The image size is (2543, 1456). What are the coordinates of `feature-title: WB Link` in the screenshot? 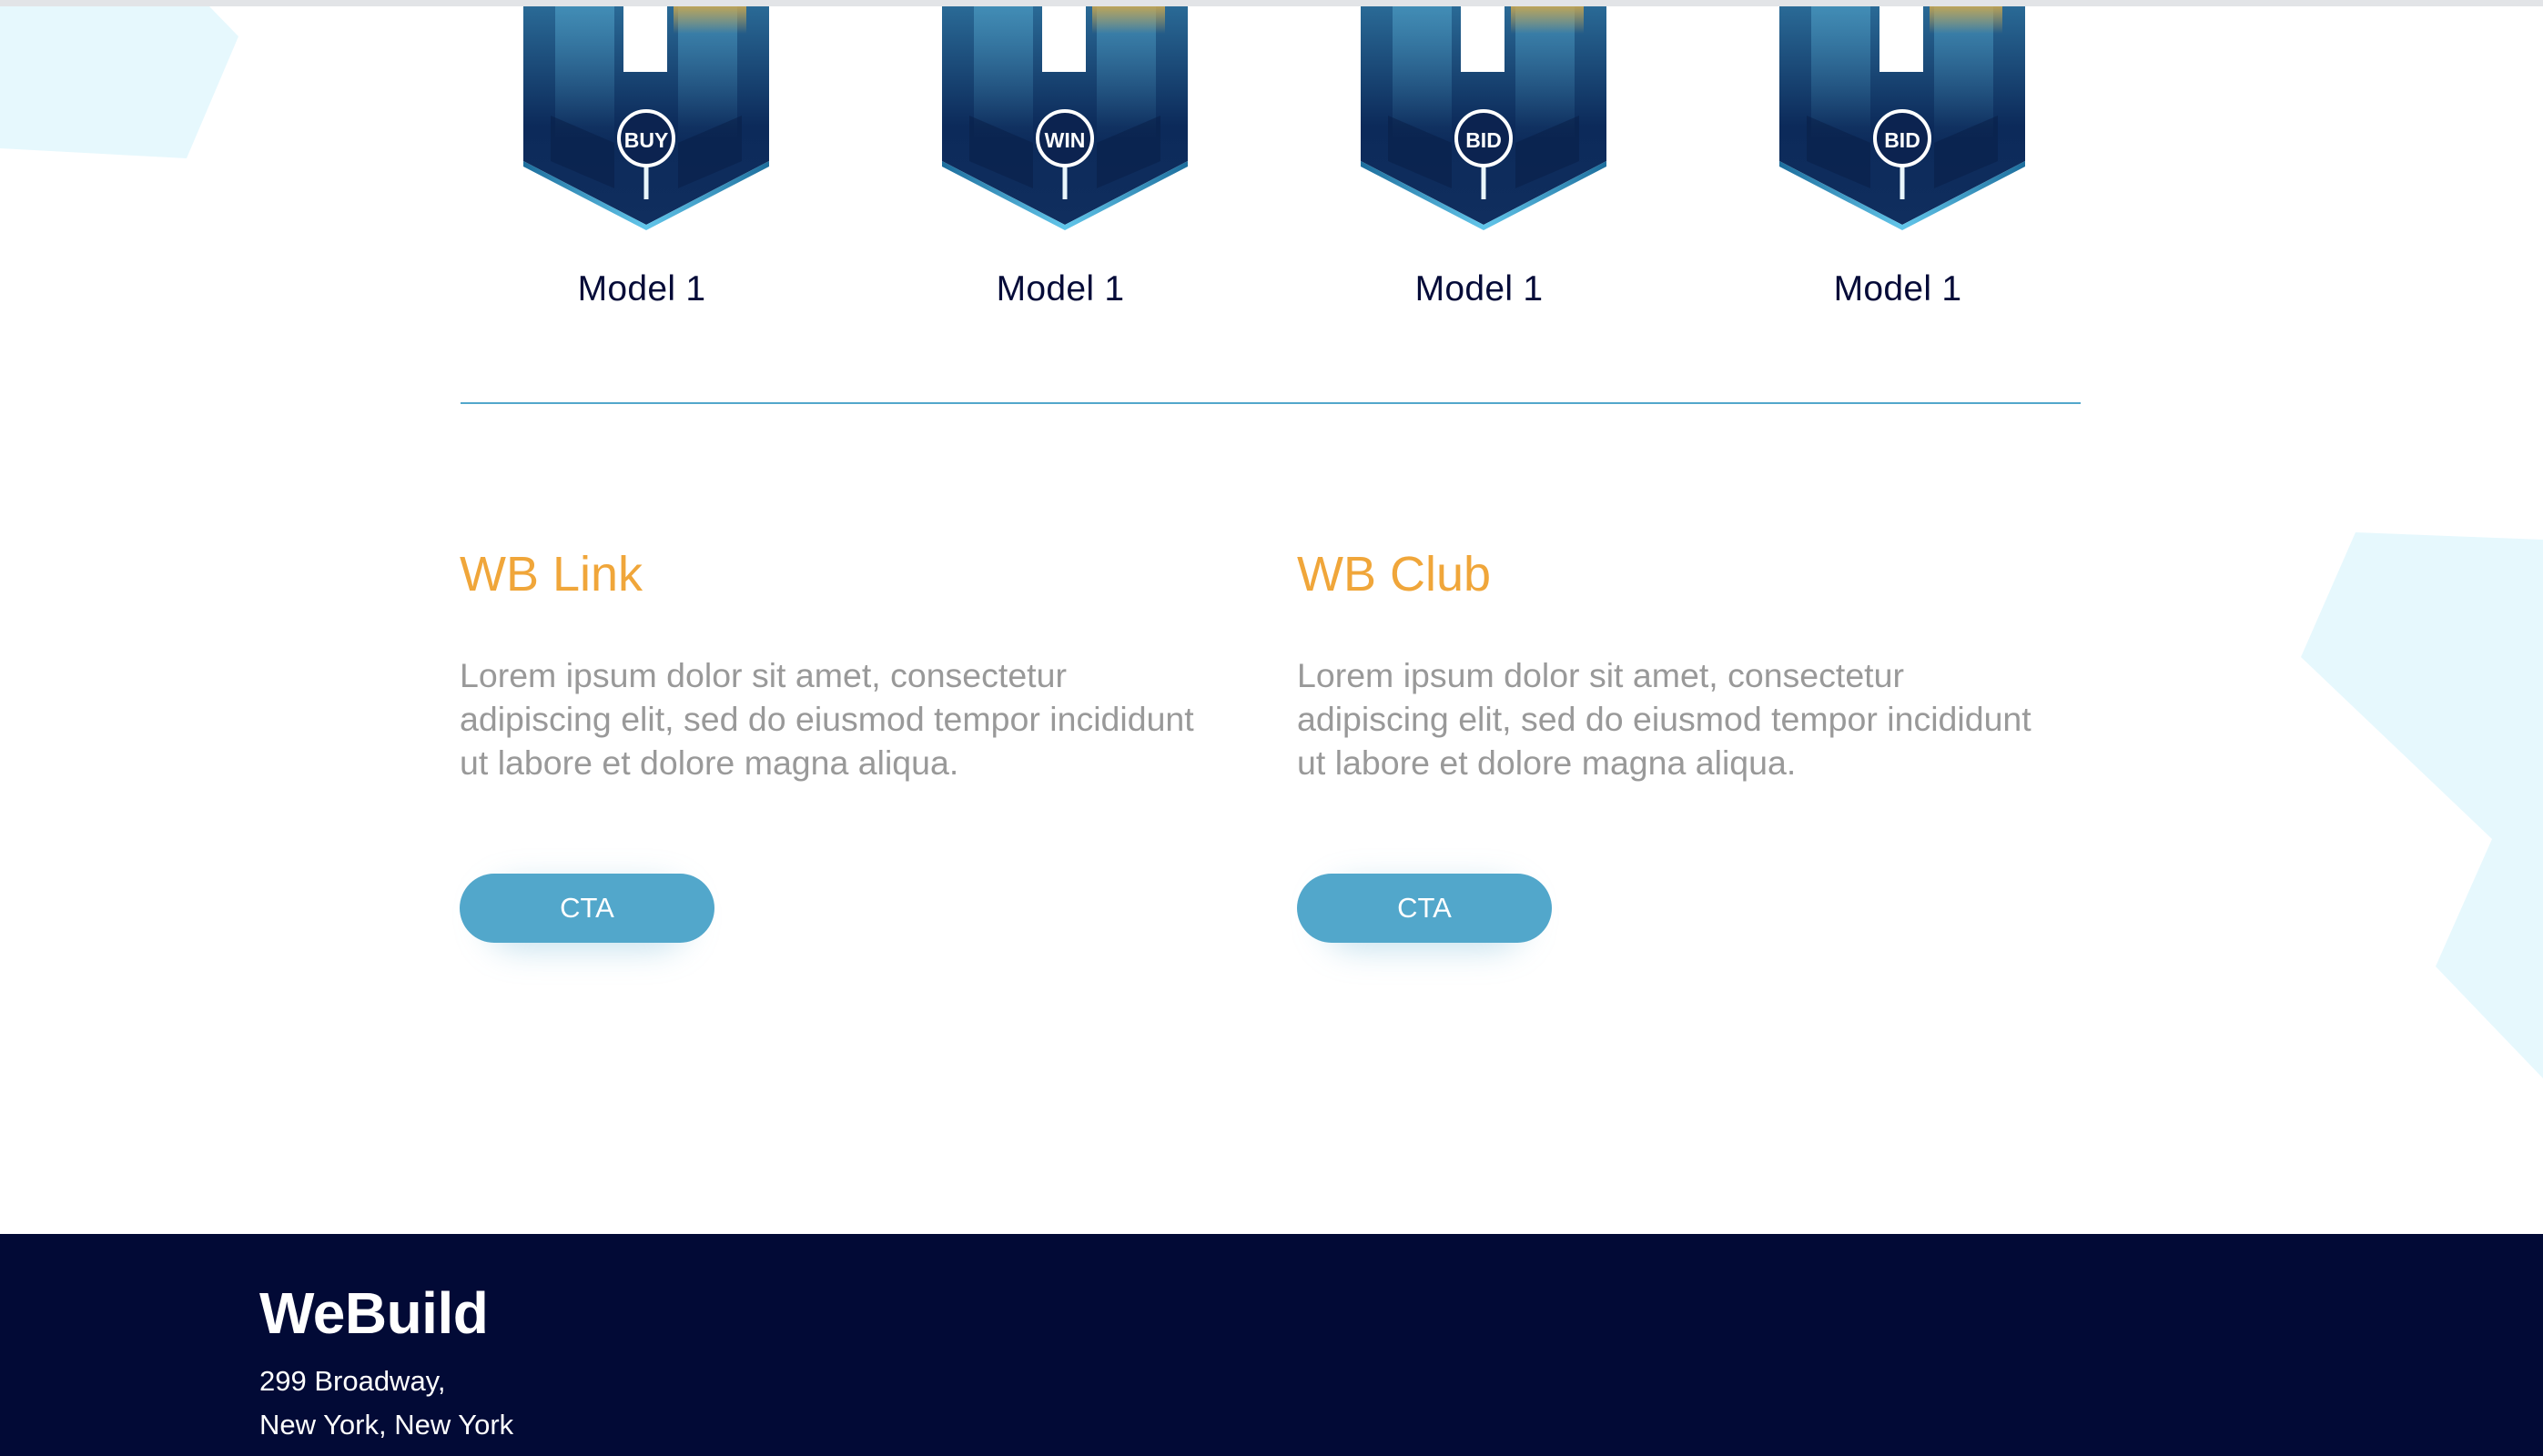 It's located at (551, 574).